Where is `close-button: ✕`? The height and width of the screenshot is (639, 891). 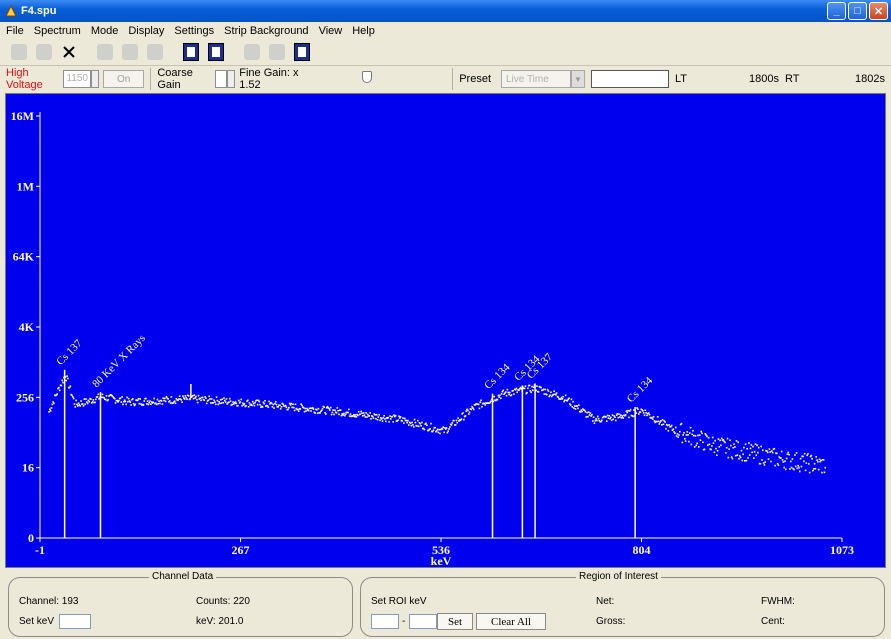
close-button: ✕ is located at coordinates (878, 11).